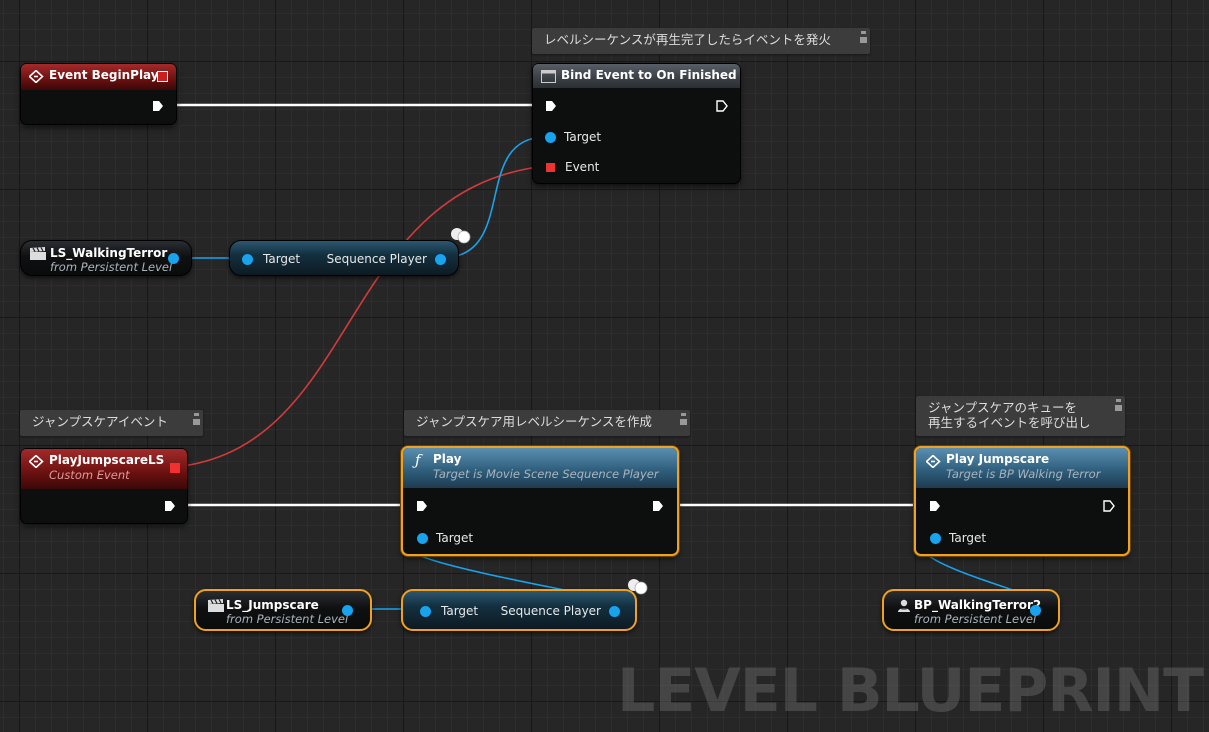 The width and height of the screenshot is (1209, 732). I want to click on node-header: Event BeginPlay, so click(98, 77).